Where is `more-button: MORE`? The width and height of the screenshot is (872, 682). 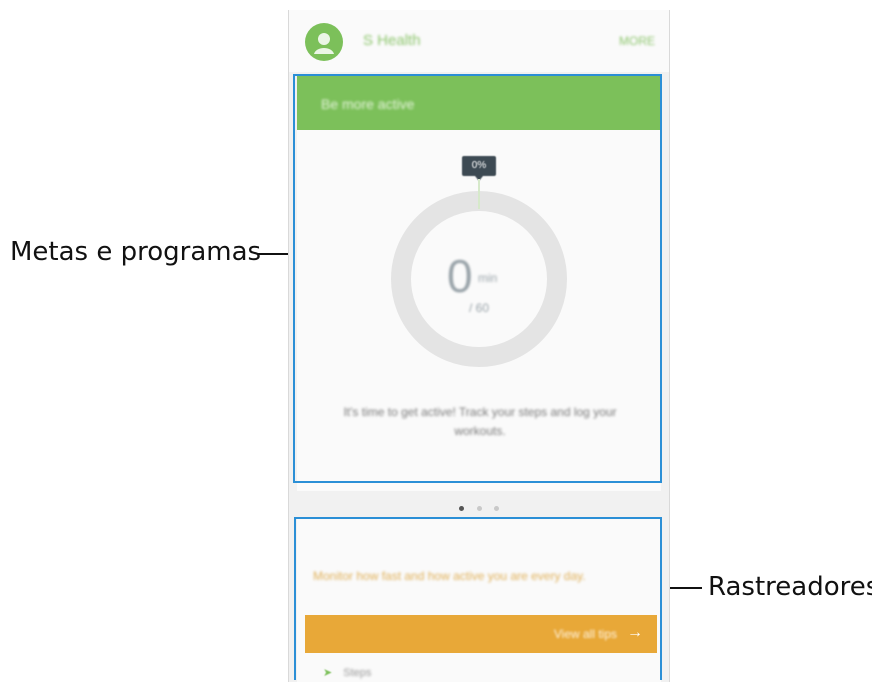
more-button: MORE is located at coordinates (637, 41).